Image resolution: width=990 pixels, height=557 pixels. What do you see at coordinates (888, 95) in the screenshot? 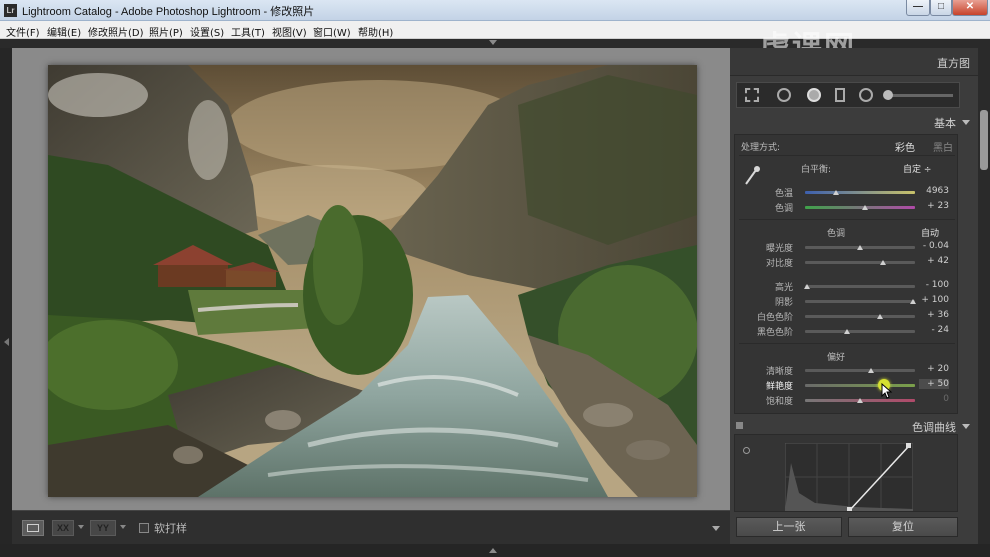
I see `adjustment-brush-icon` at bounding box center [888, 95].